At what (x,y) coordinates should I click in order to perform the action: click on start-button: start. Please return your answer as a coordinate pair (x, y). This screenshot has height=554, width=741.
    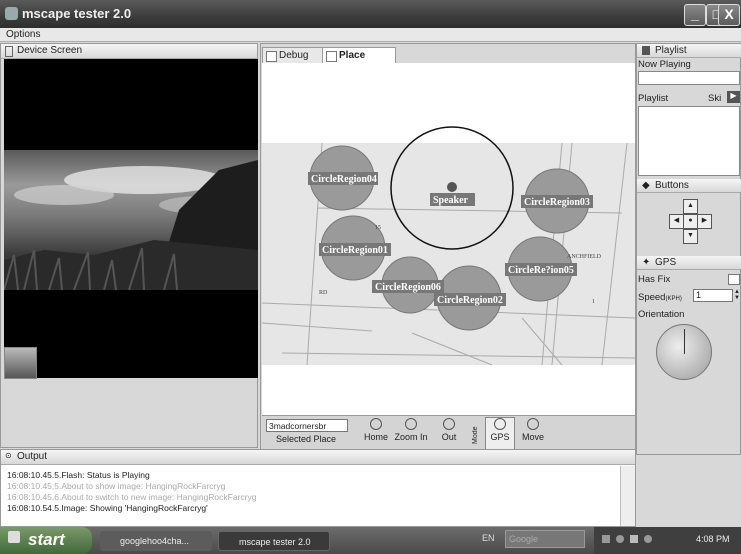
    Looking at the image, I should click on (46, 540).